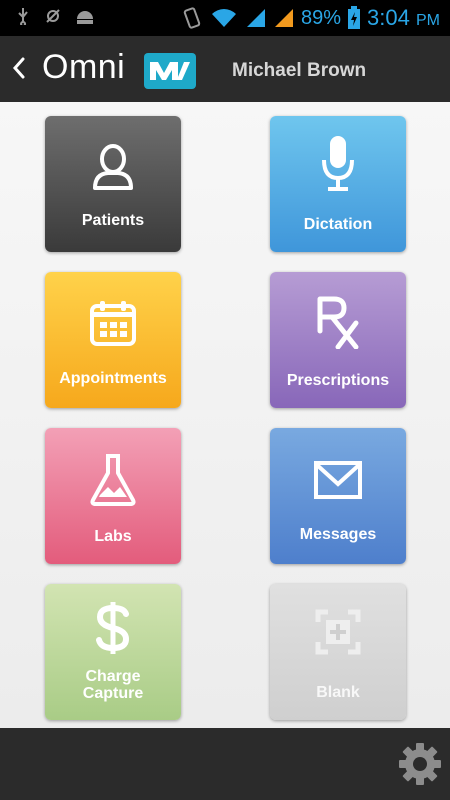 The width and height of the screenshot is (450, 800). Describe the element at coordinates (299, 70) in the screenshot. I see `user-name: Michael Brown` at that location.